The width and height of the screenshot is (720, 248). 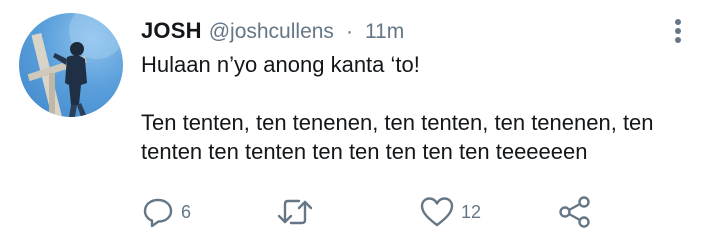 I want to click on tweet-header: JOSH @joshcullens · 11m, so click(x=272, y=33).